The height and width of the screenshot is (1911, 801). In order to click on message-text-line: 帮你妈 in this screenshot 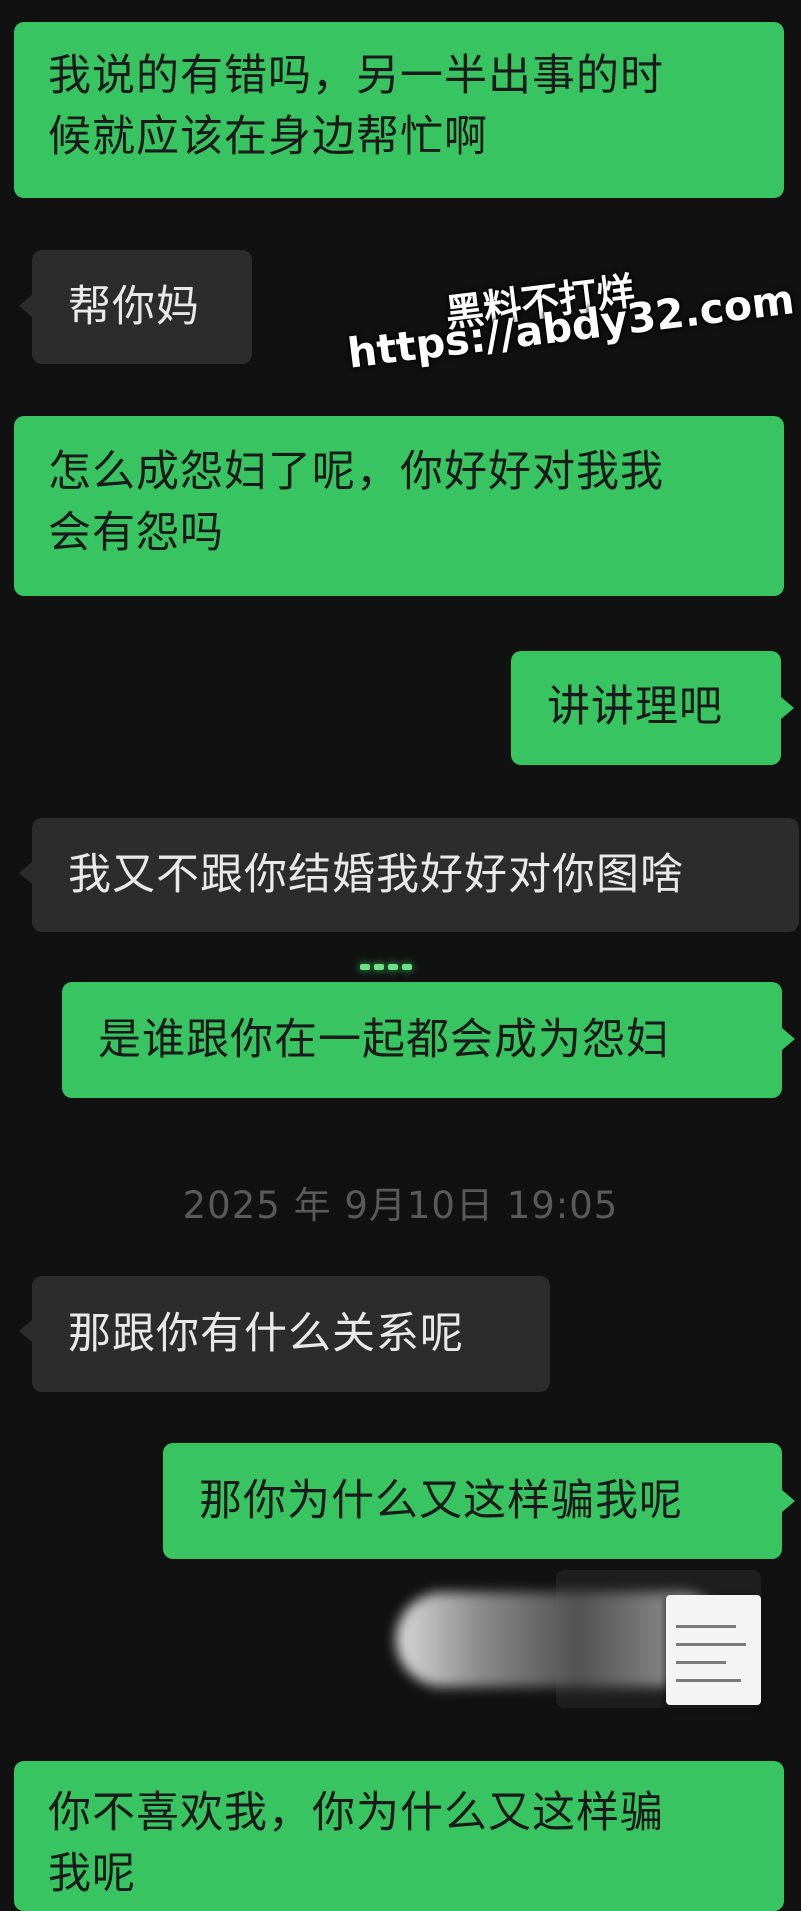, I will do `click(134, 307)`.